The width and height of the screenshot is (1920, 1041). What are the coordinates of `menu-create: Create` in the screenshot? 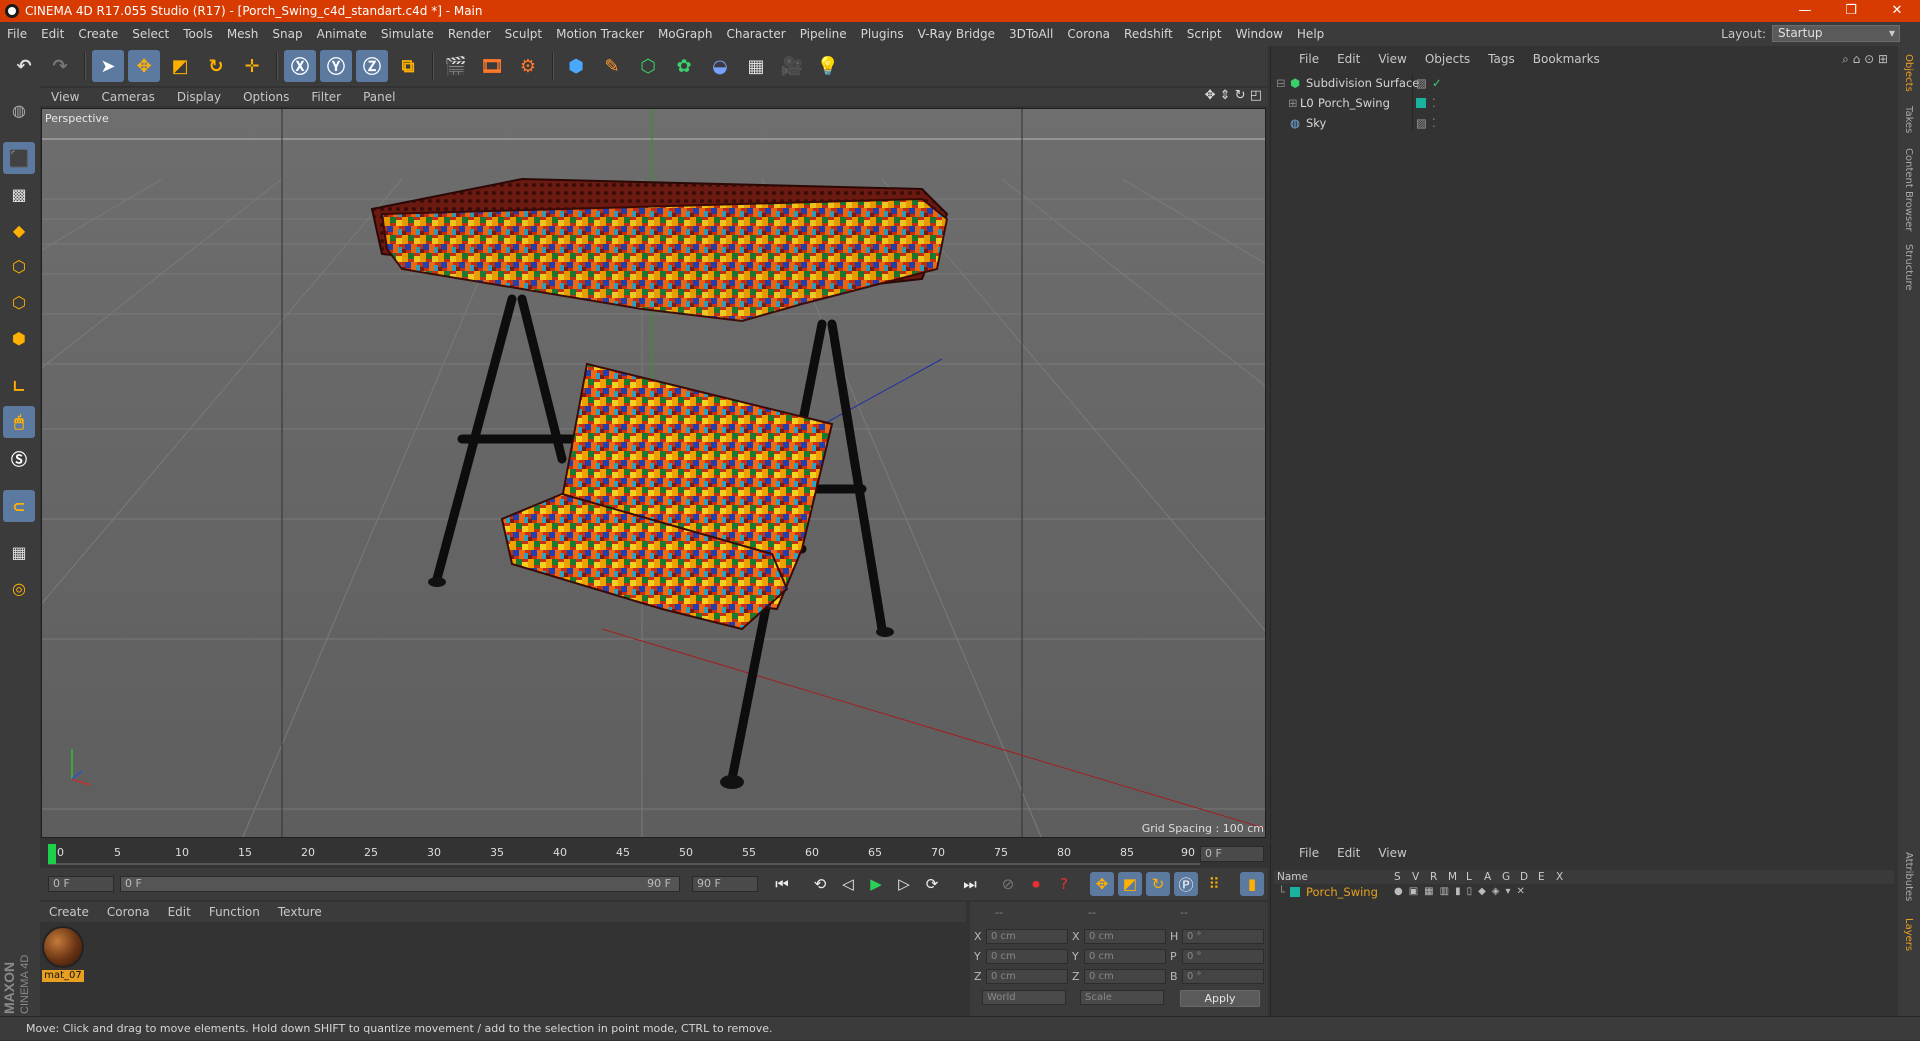 It's located at (98, 34).